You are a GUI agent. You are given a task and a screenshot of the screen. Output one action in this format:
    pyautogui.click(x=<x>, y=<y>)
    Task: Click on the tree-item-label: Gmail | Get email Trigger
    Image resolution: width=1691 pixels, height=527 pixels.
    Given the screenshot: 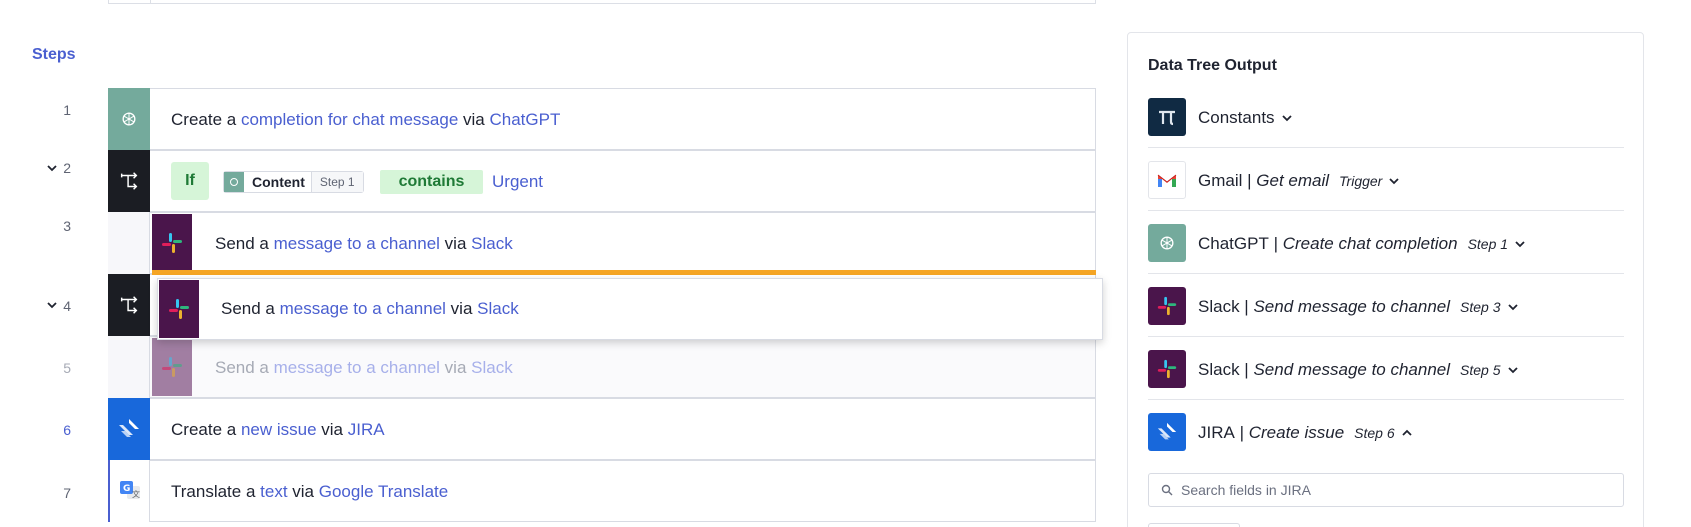 What is the action you would take?
    pyautogui.click(x=1299, y=181)
    